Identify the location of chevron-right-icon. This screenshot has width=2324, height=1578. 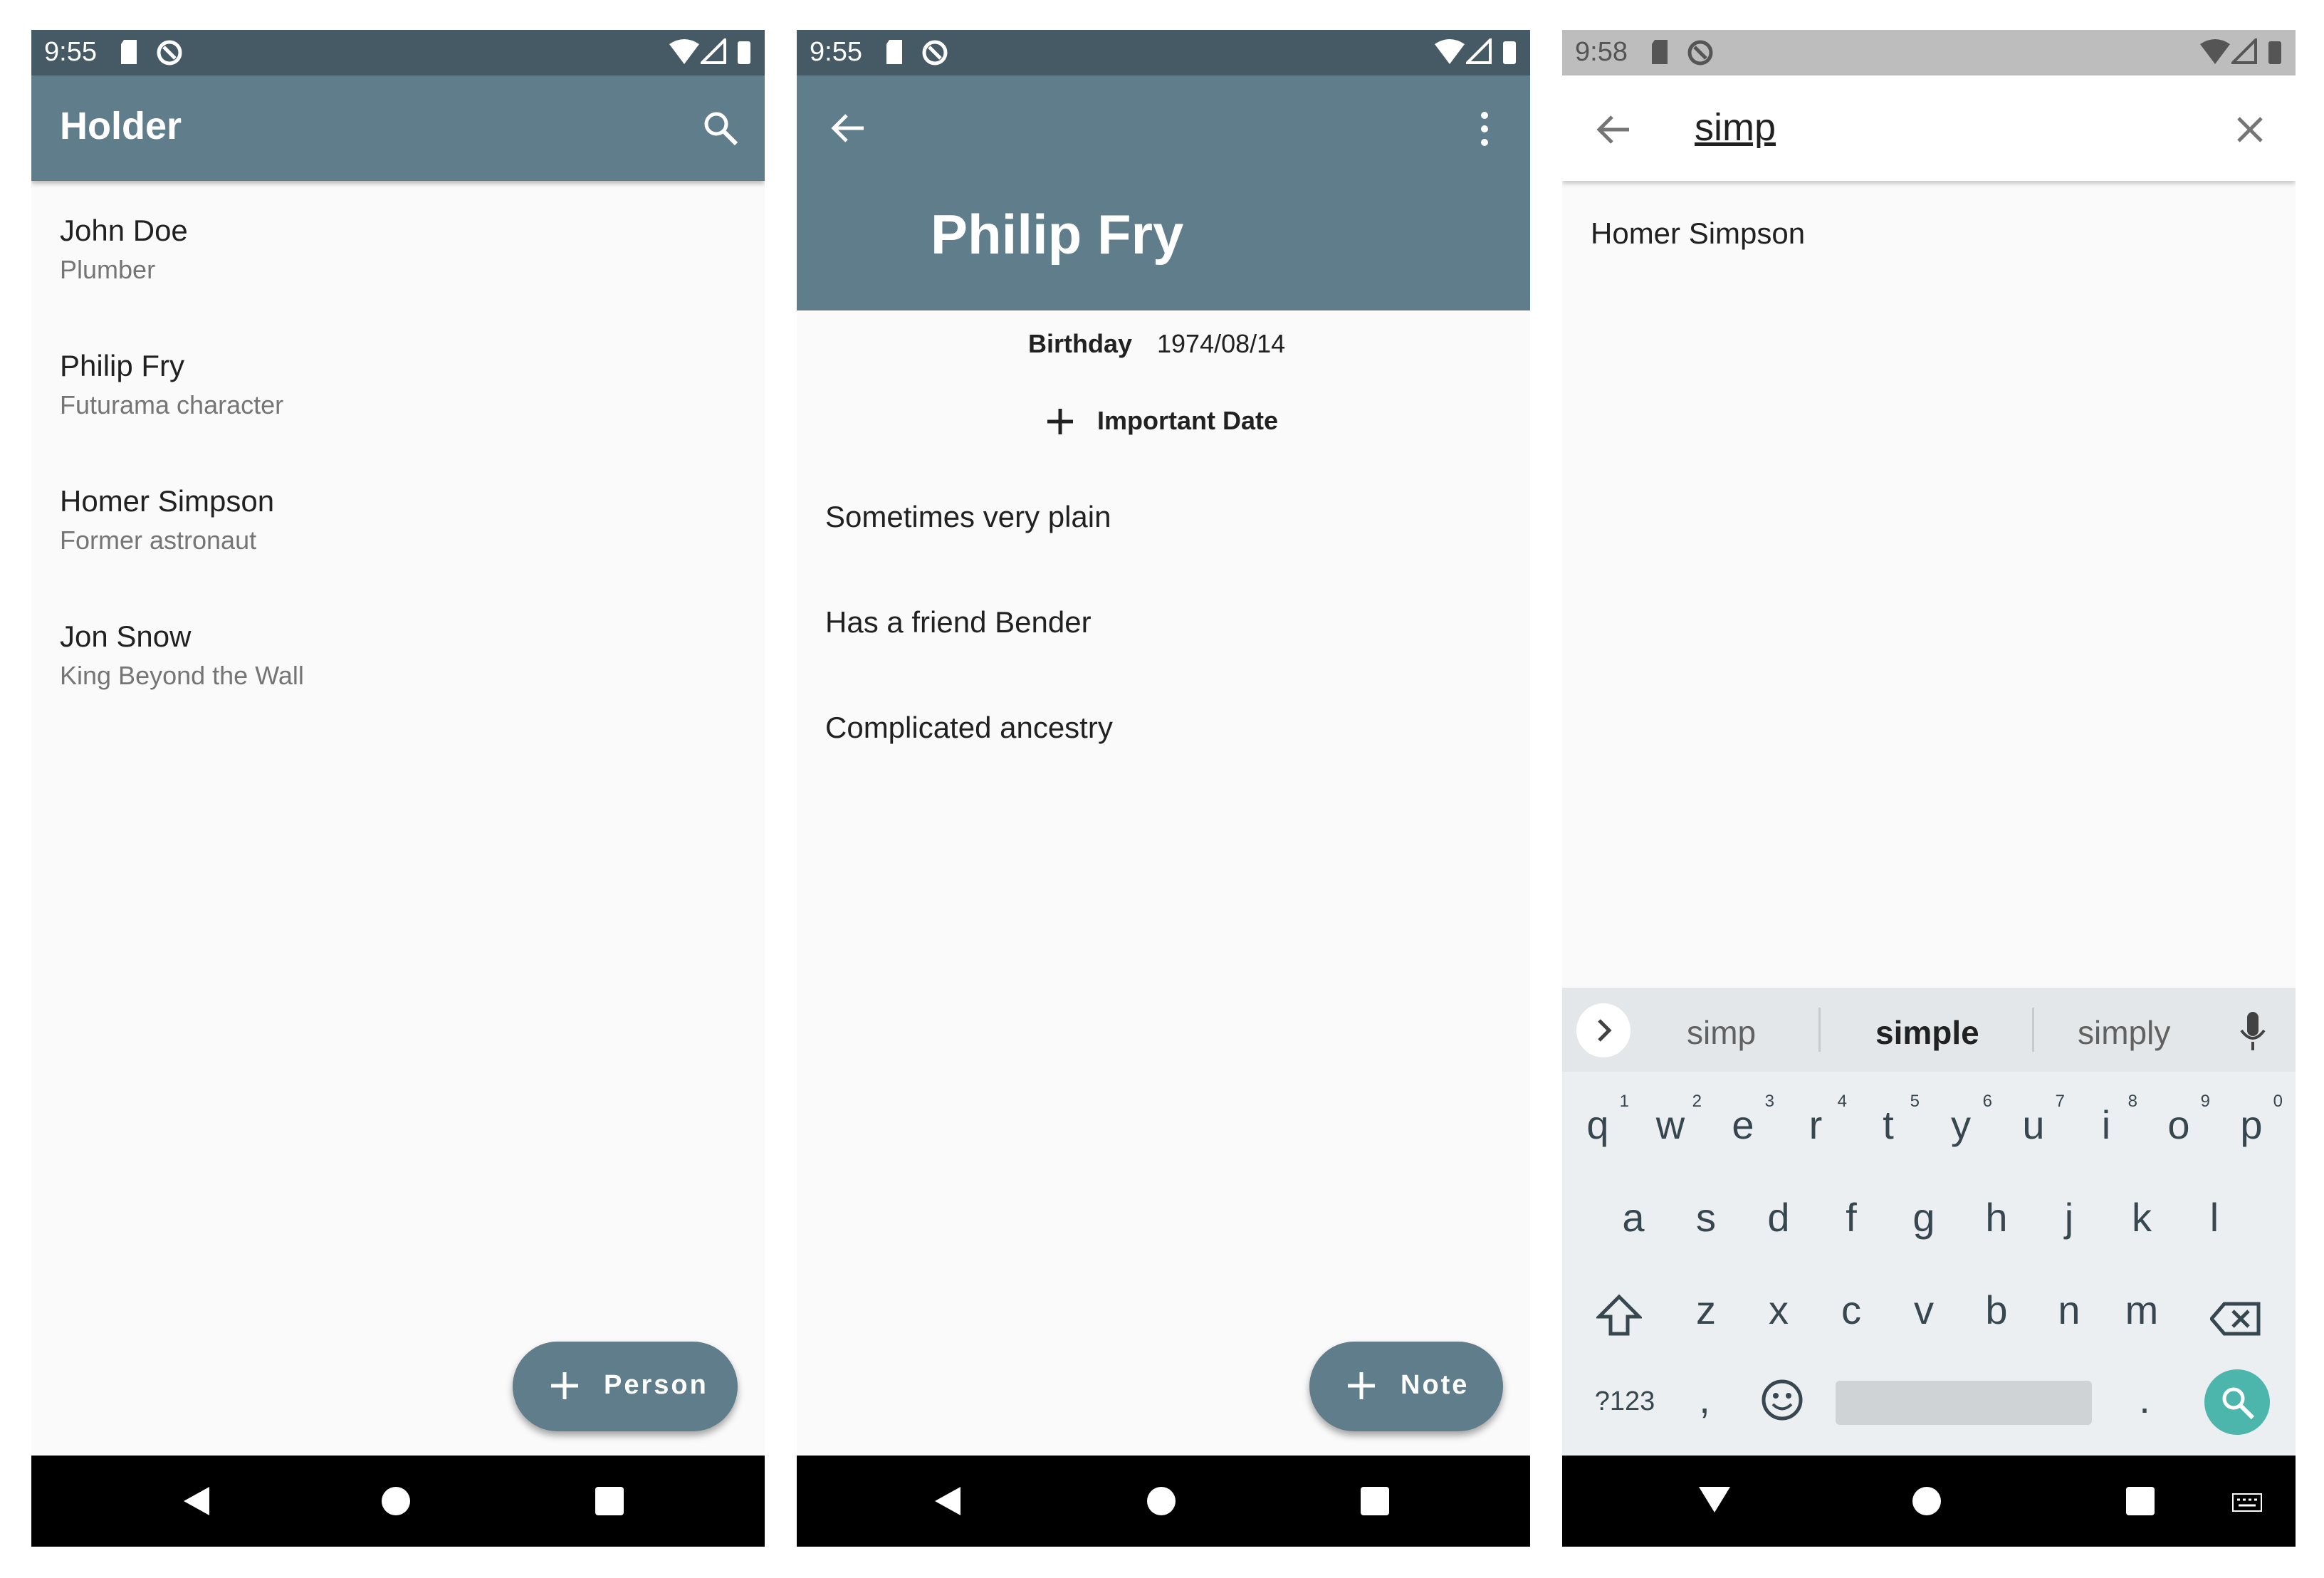
(1603, 1030).